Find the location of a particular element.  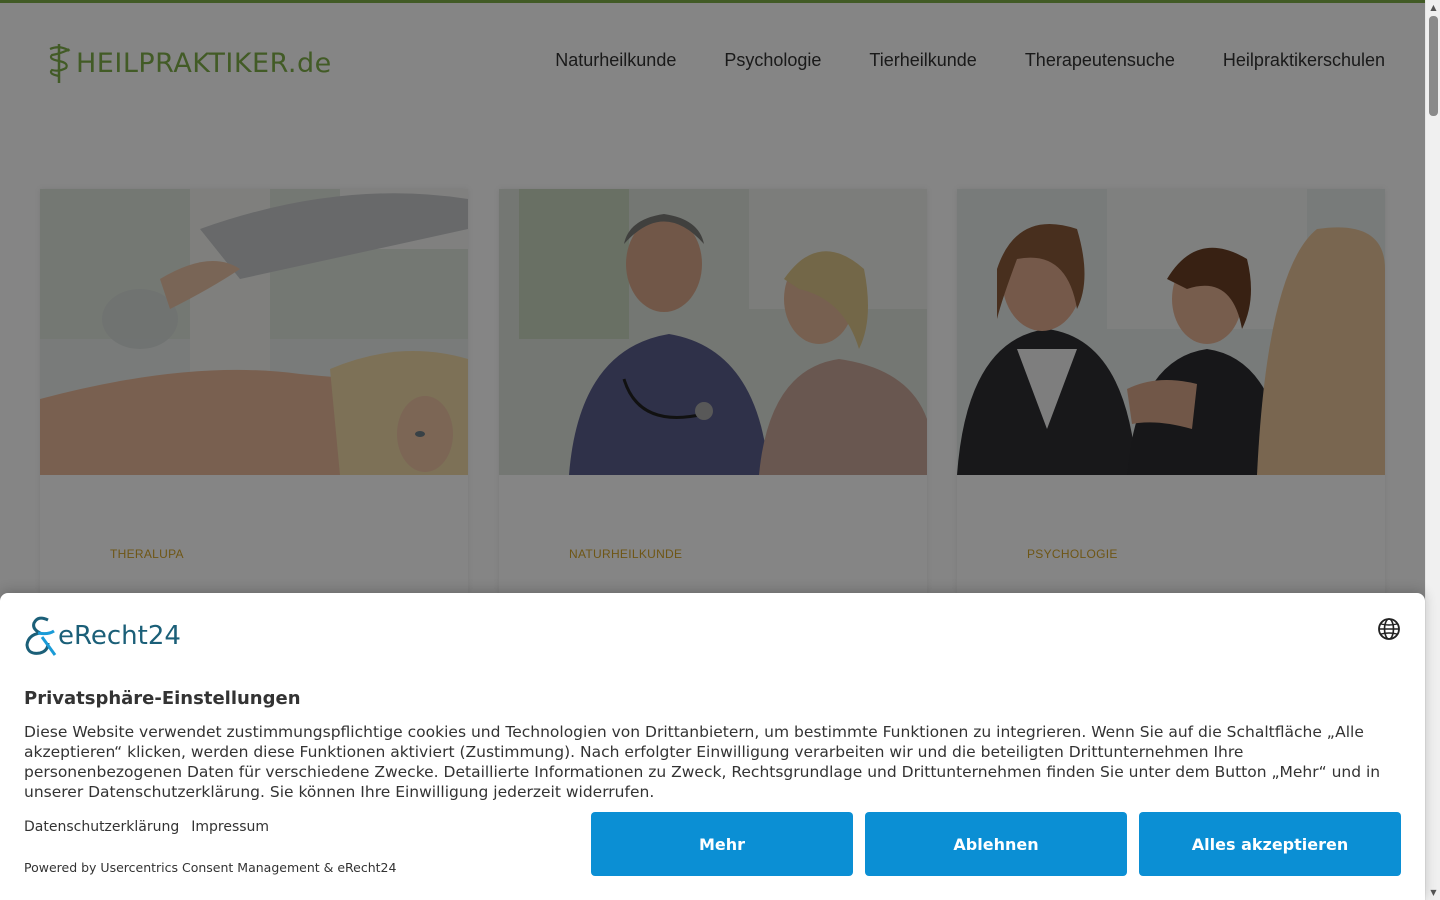

scroll-up-arrow-icon: ▲ is located at coordinates (1433, 7).